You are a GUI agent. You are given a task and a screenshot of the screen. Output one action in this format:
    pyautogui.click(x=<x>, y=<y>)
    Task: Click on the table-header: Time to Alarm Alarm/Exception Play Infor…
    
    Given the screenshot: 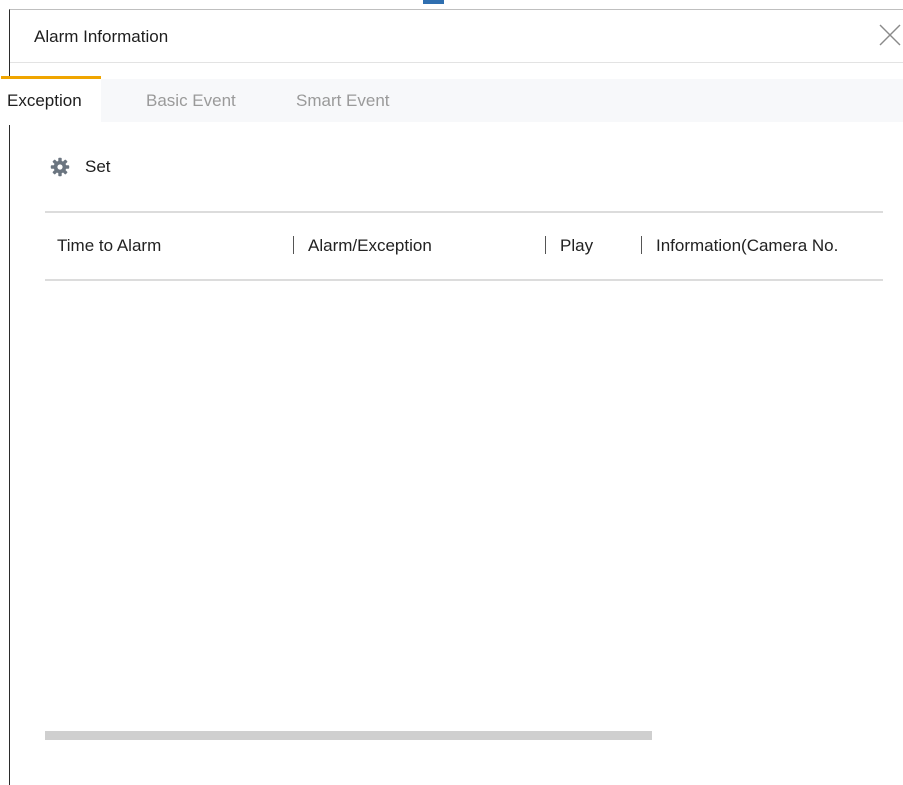 What is the action you would take?
    pyautogui.click(x=464, y=246)
    